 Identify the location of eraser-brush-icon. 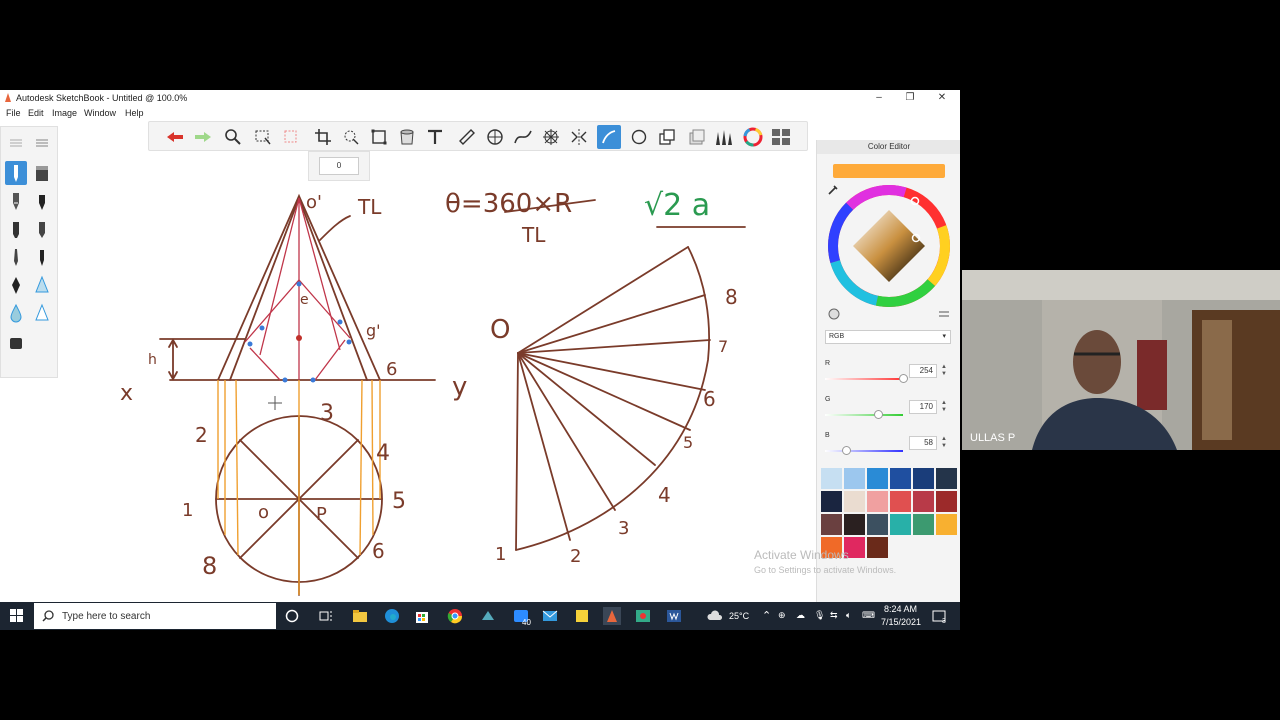
(42, 173).